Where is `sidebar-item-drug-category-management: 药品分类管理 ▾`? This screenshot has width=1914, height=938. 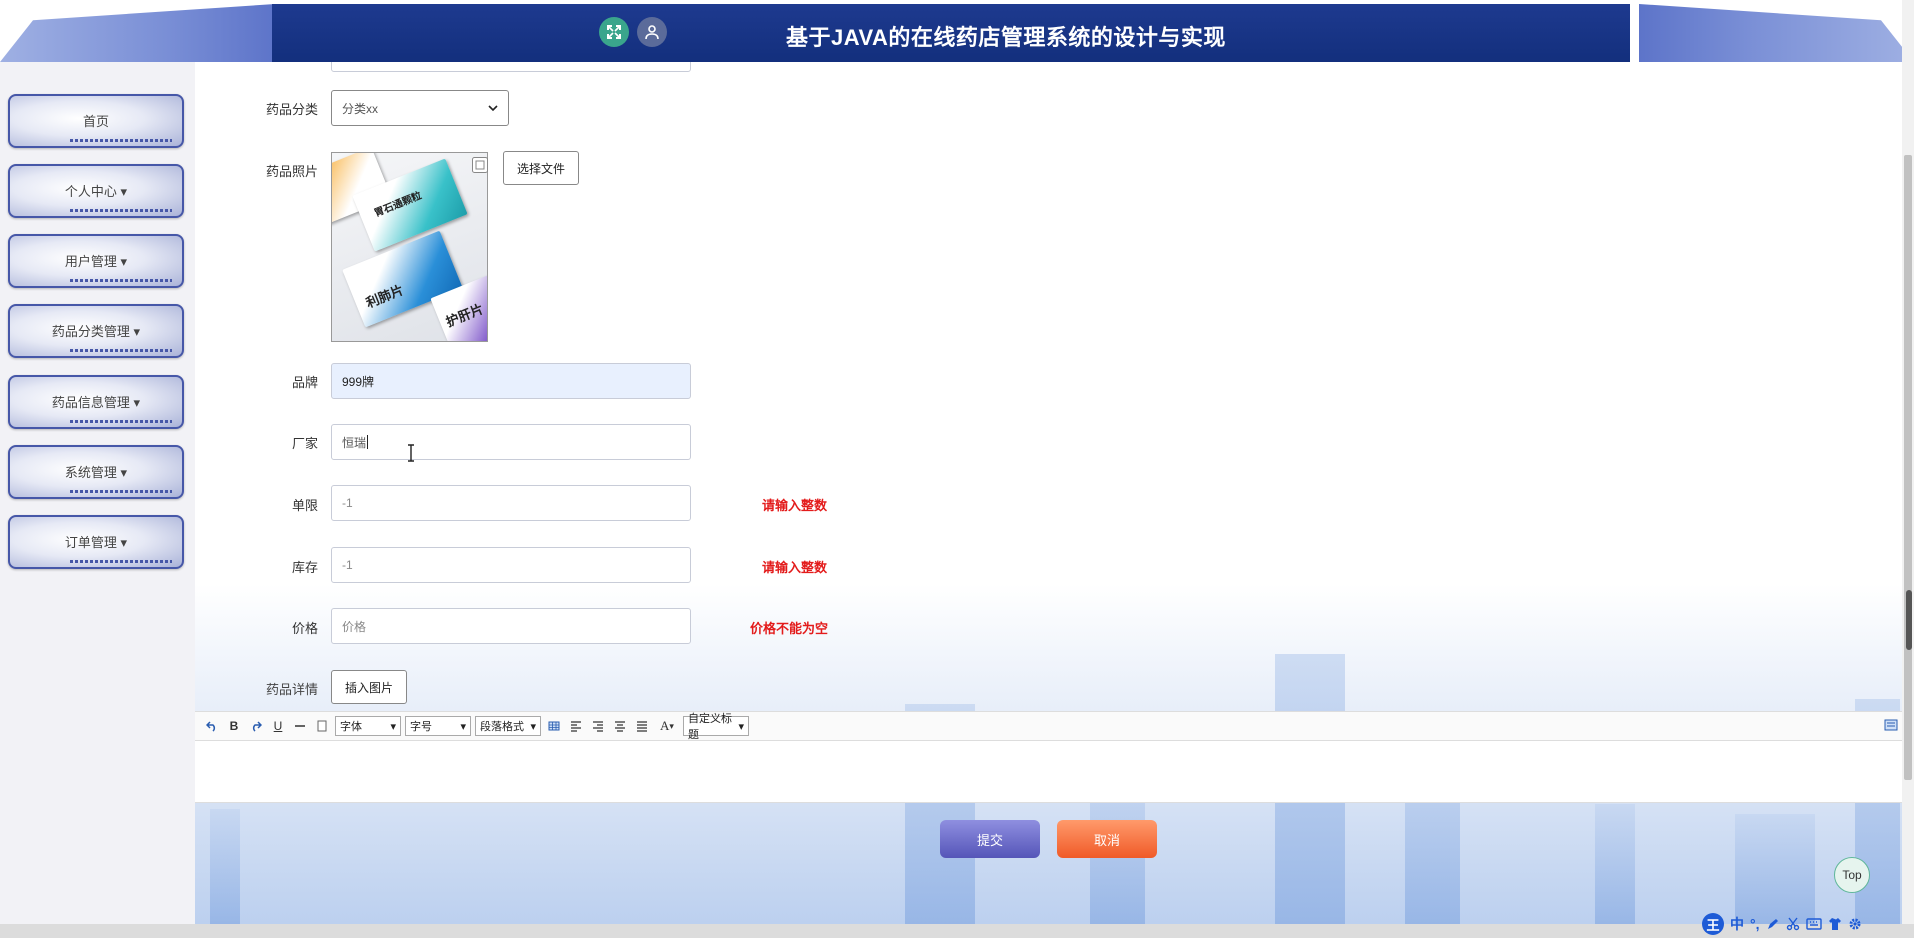
sidebar-item-drug-category-management: 药品分类管理 ▾ is located at coordinates (96, 331).